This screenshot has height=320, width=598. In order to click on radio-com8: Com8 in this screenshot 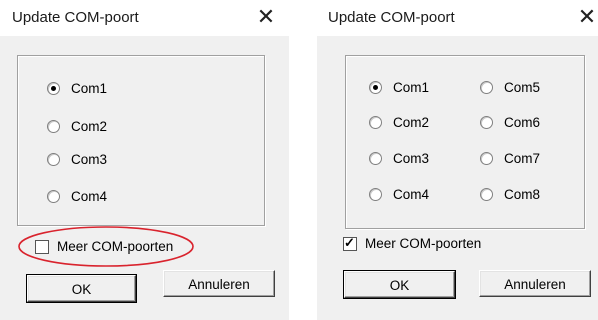, I will do `click(510, 194)`.